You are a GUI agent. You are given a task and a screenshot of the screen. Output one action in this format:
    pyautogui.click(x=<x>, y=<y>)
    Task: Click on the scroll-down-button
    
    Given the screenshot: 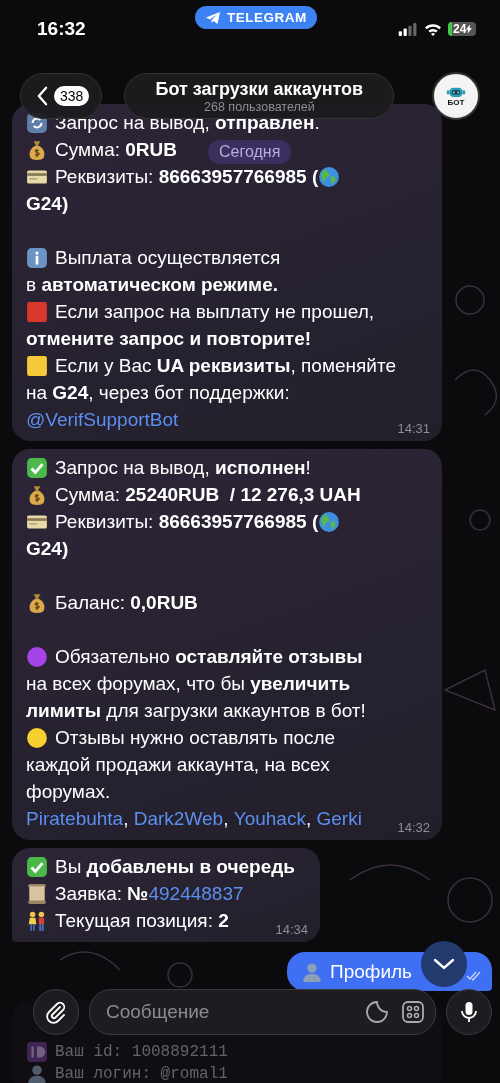 What is the action you would take?
    pyautogui.click(x=444, y=964)
    